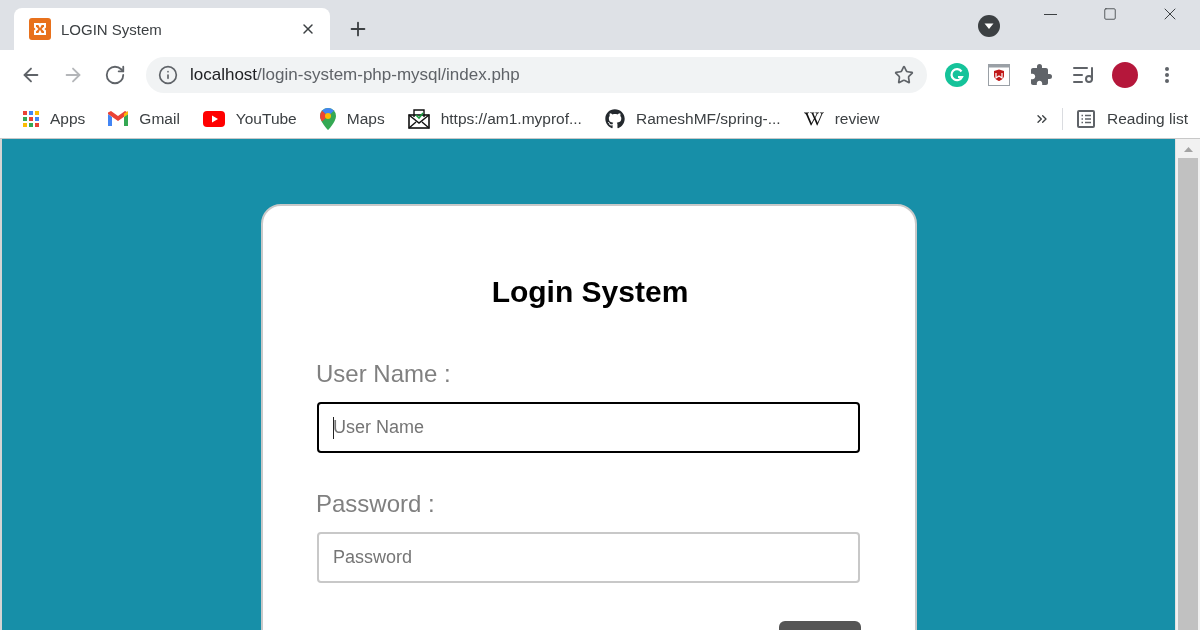 The image size is (1200, 630). I want to click on bookmark-item: Apps, so click(54, 119).